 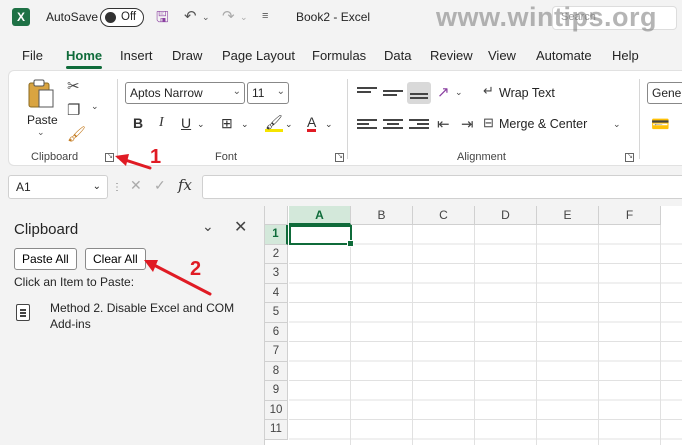 I want to click on paste-button: Paste, so click(x=42, y=120).